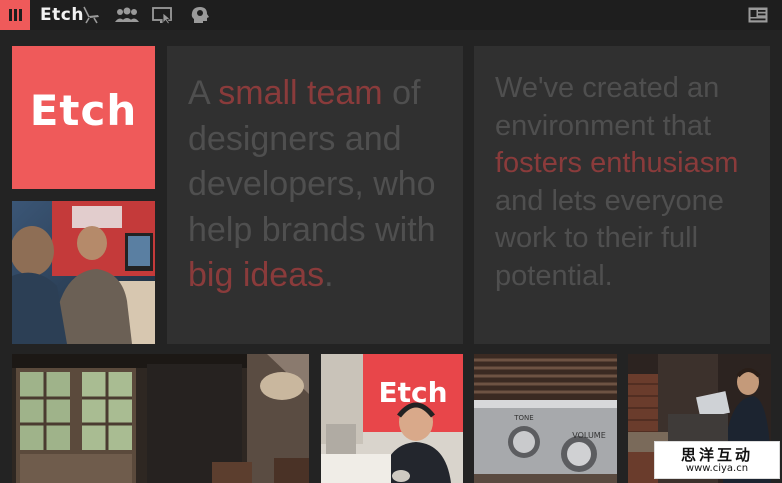  I want to click on watermark-chinese-text: 思洋互动, so click(716, 455).